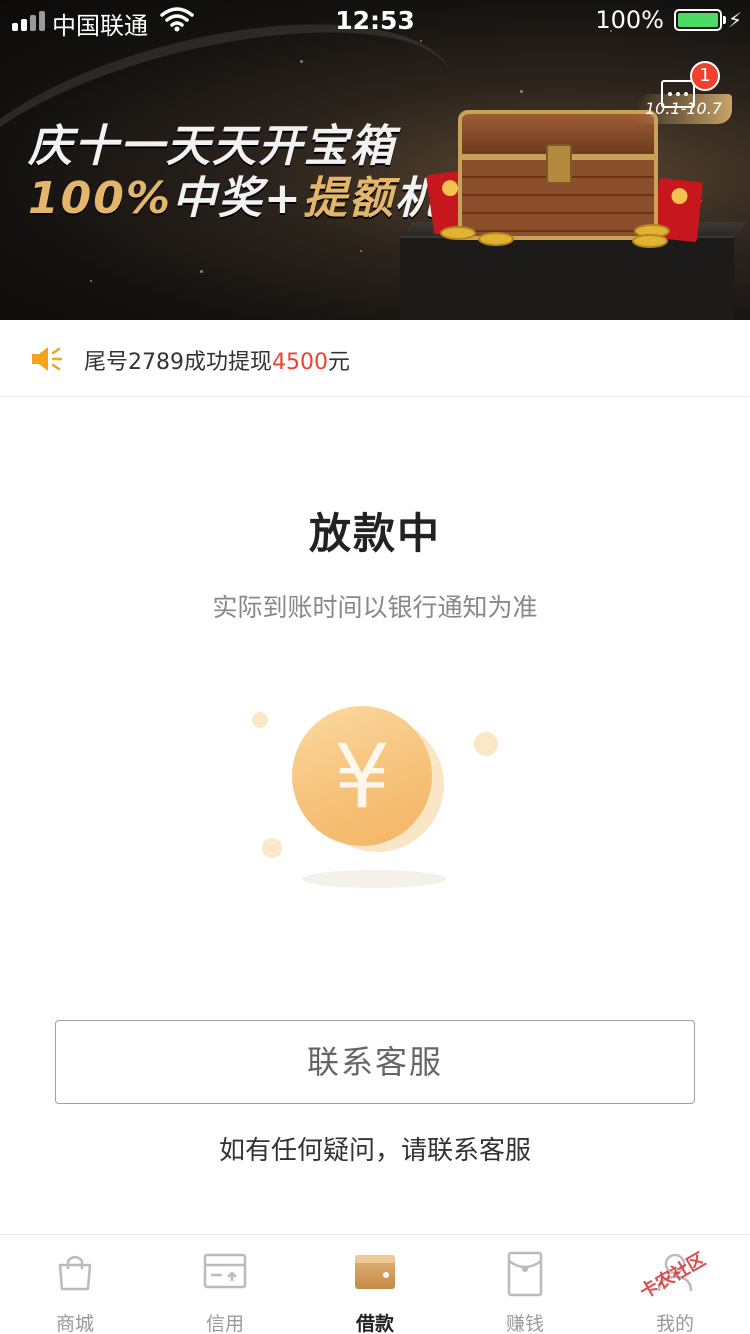  Describe the element at coordinates (700, 20) in the screenshot. I see `battery-icon` at that location.